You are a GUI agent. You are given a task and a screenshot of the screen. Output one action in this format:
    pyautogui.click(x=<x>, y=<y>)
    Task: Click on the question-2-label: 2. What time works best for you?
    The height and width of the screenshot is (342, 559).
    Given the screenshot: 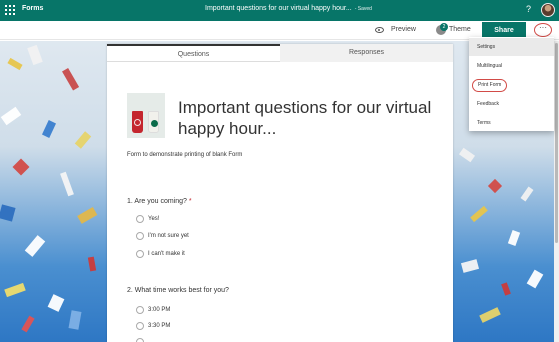 What is the action you would take?
    pyautogui.click(x=178, y=290)
    